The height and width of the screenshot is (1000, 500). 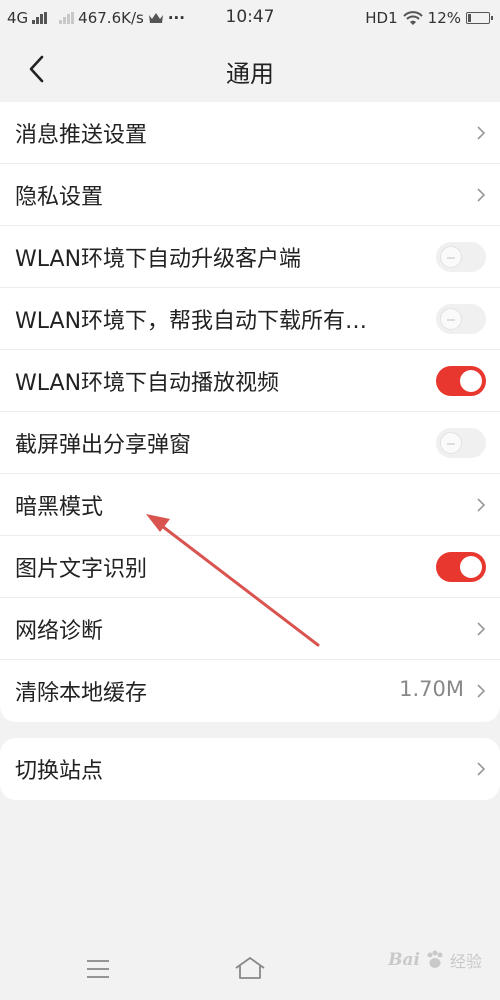 I want to click on nav-bar: 通用, so click(x=250, y=68).